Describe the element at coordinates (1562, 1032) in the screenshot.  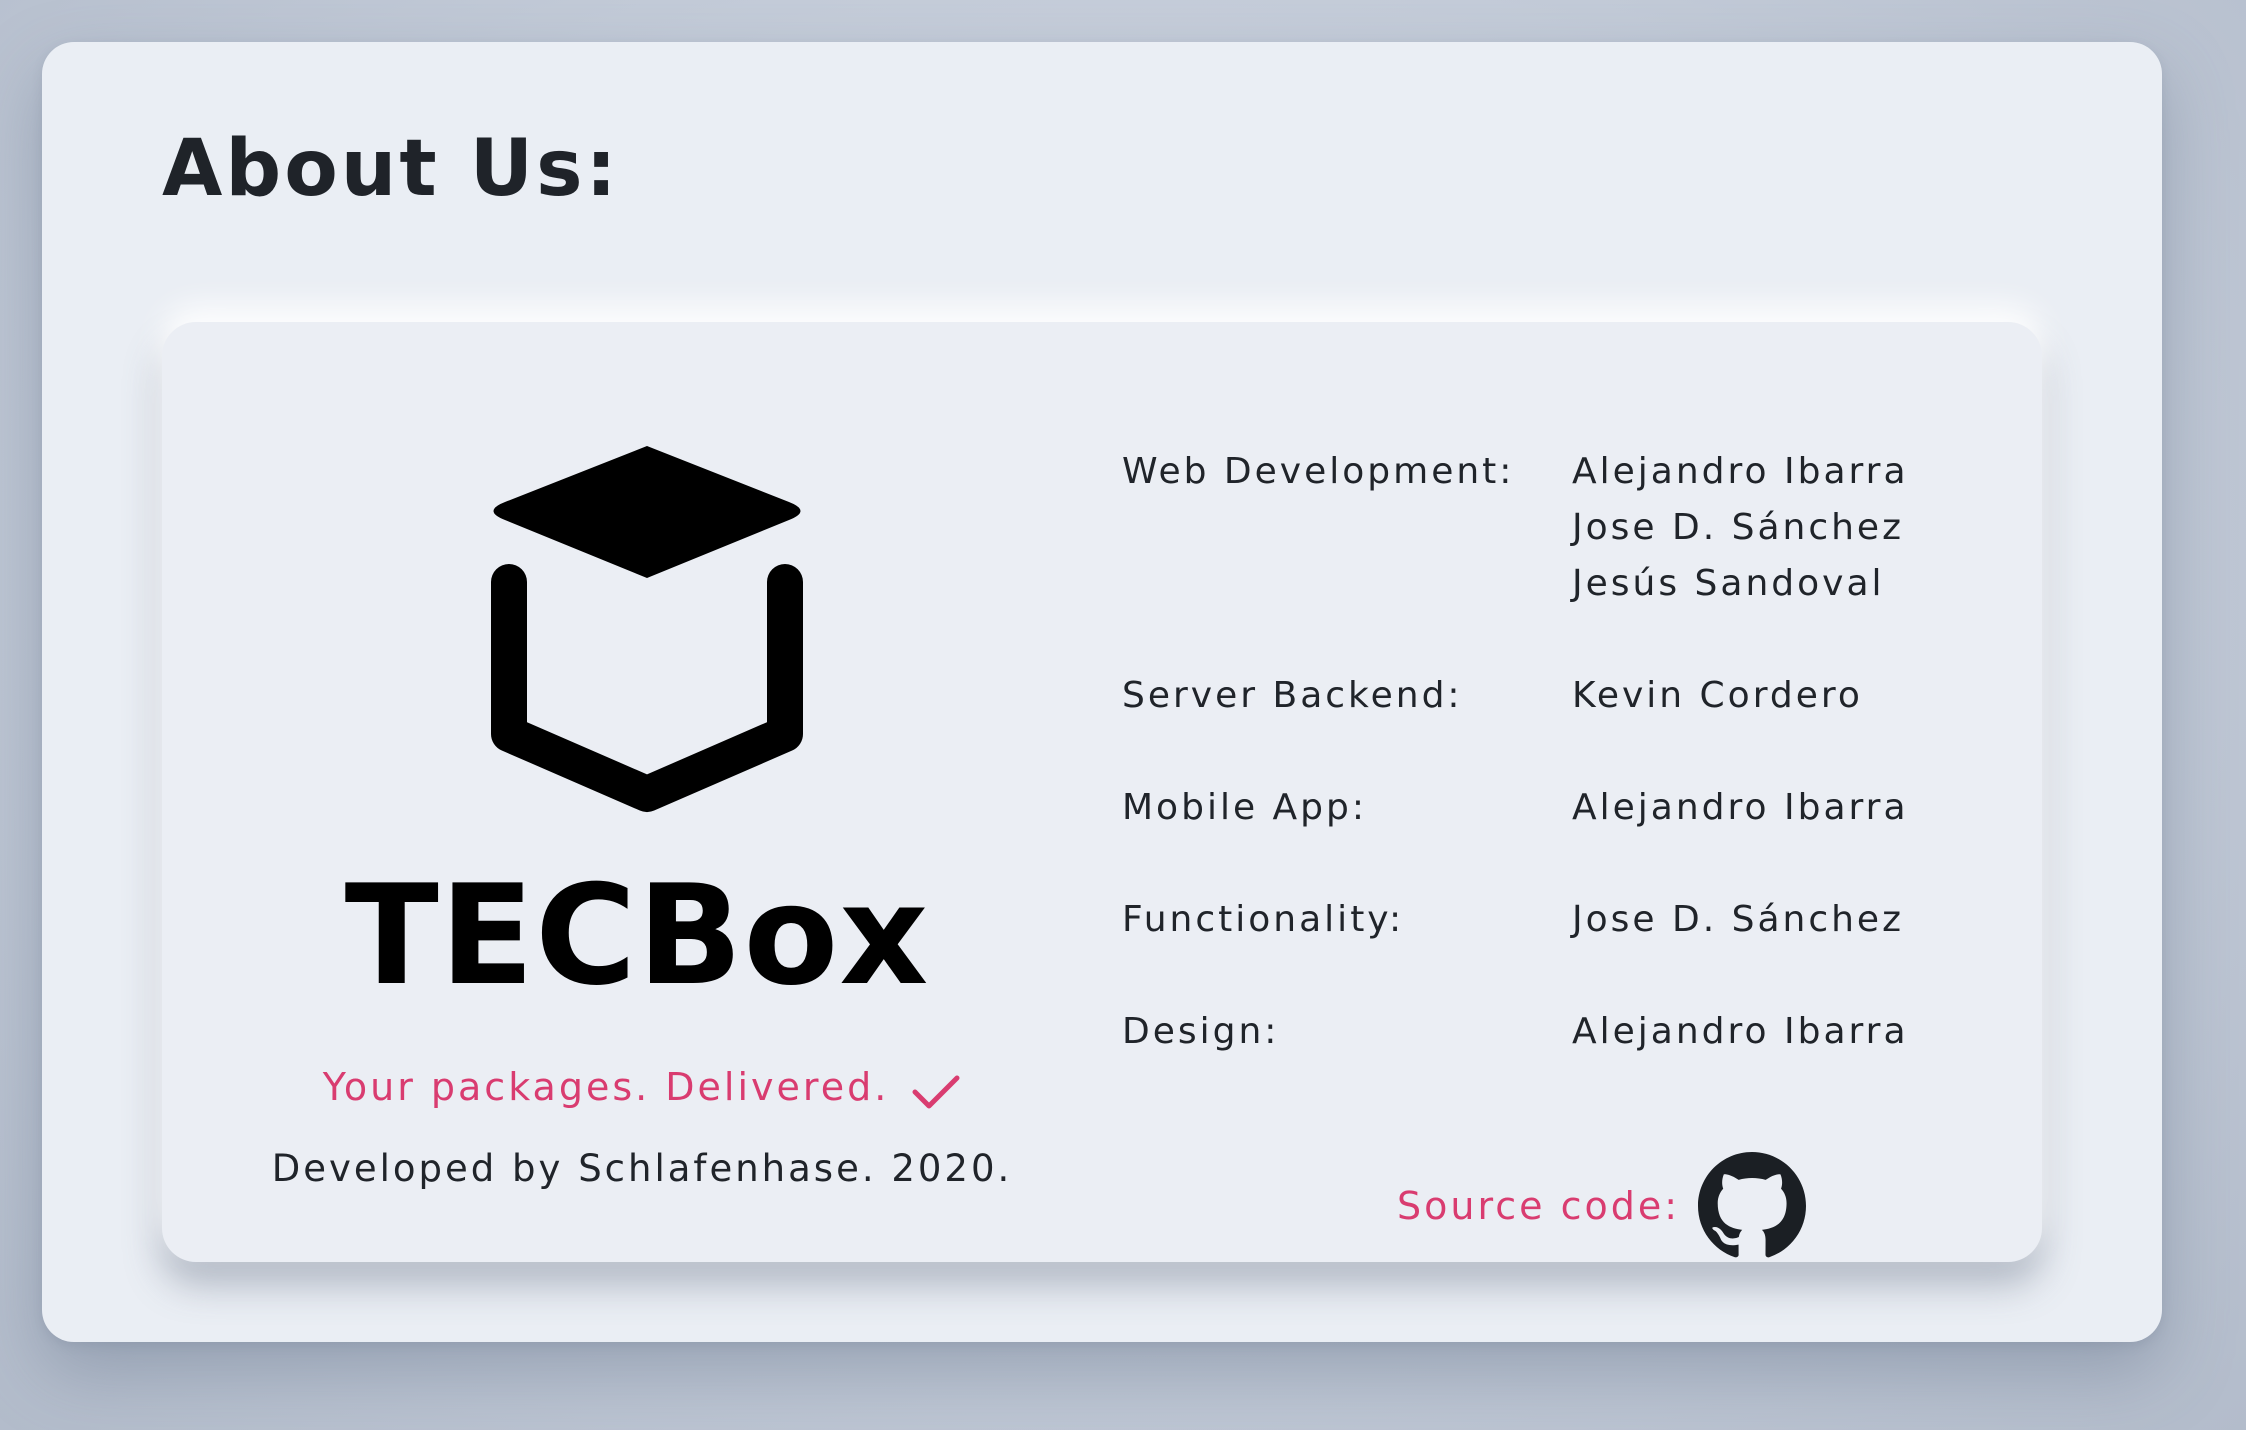
I see `team-row-design: Design: Alejandro Ibarra` at that location.